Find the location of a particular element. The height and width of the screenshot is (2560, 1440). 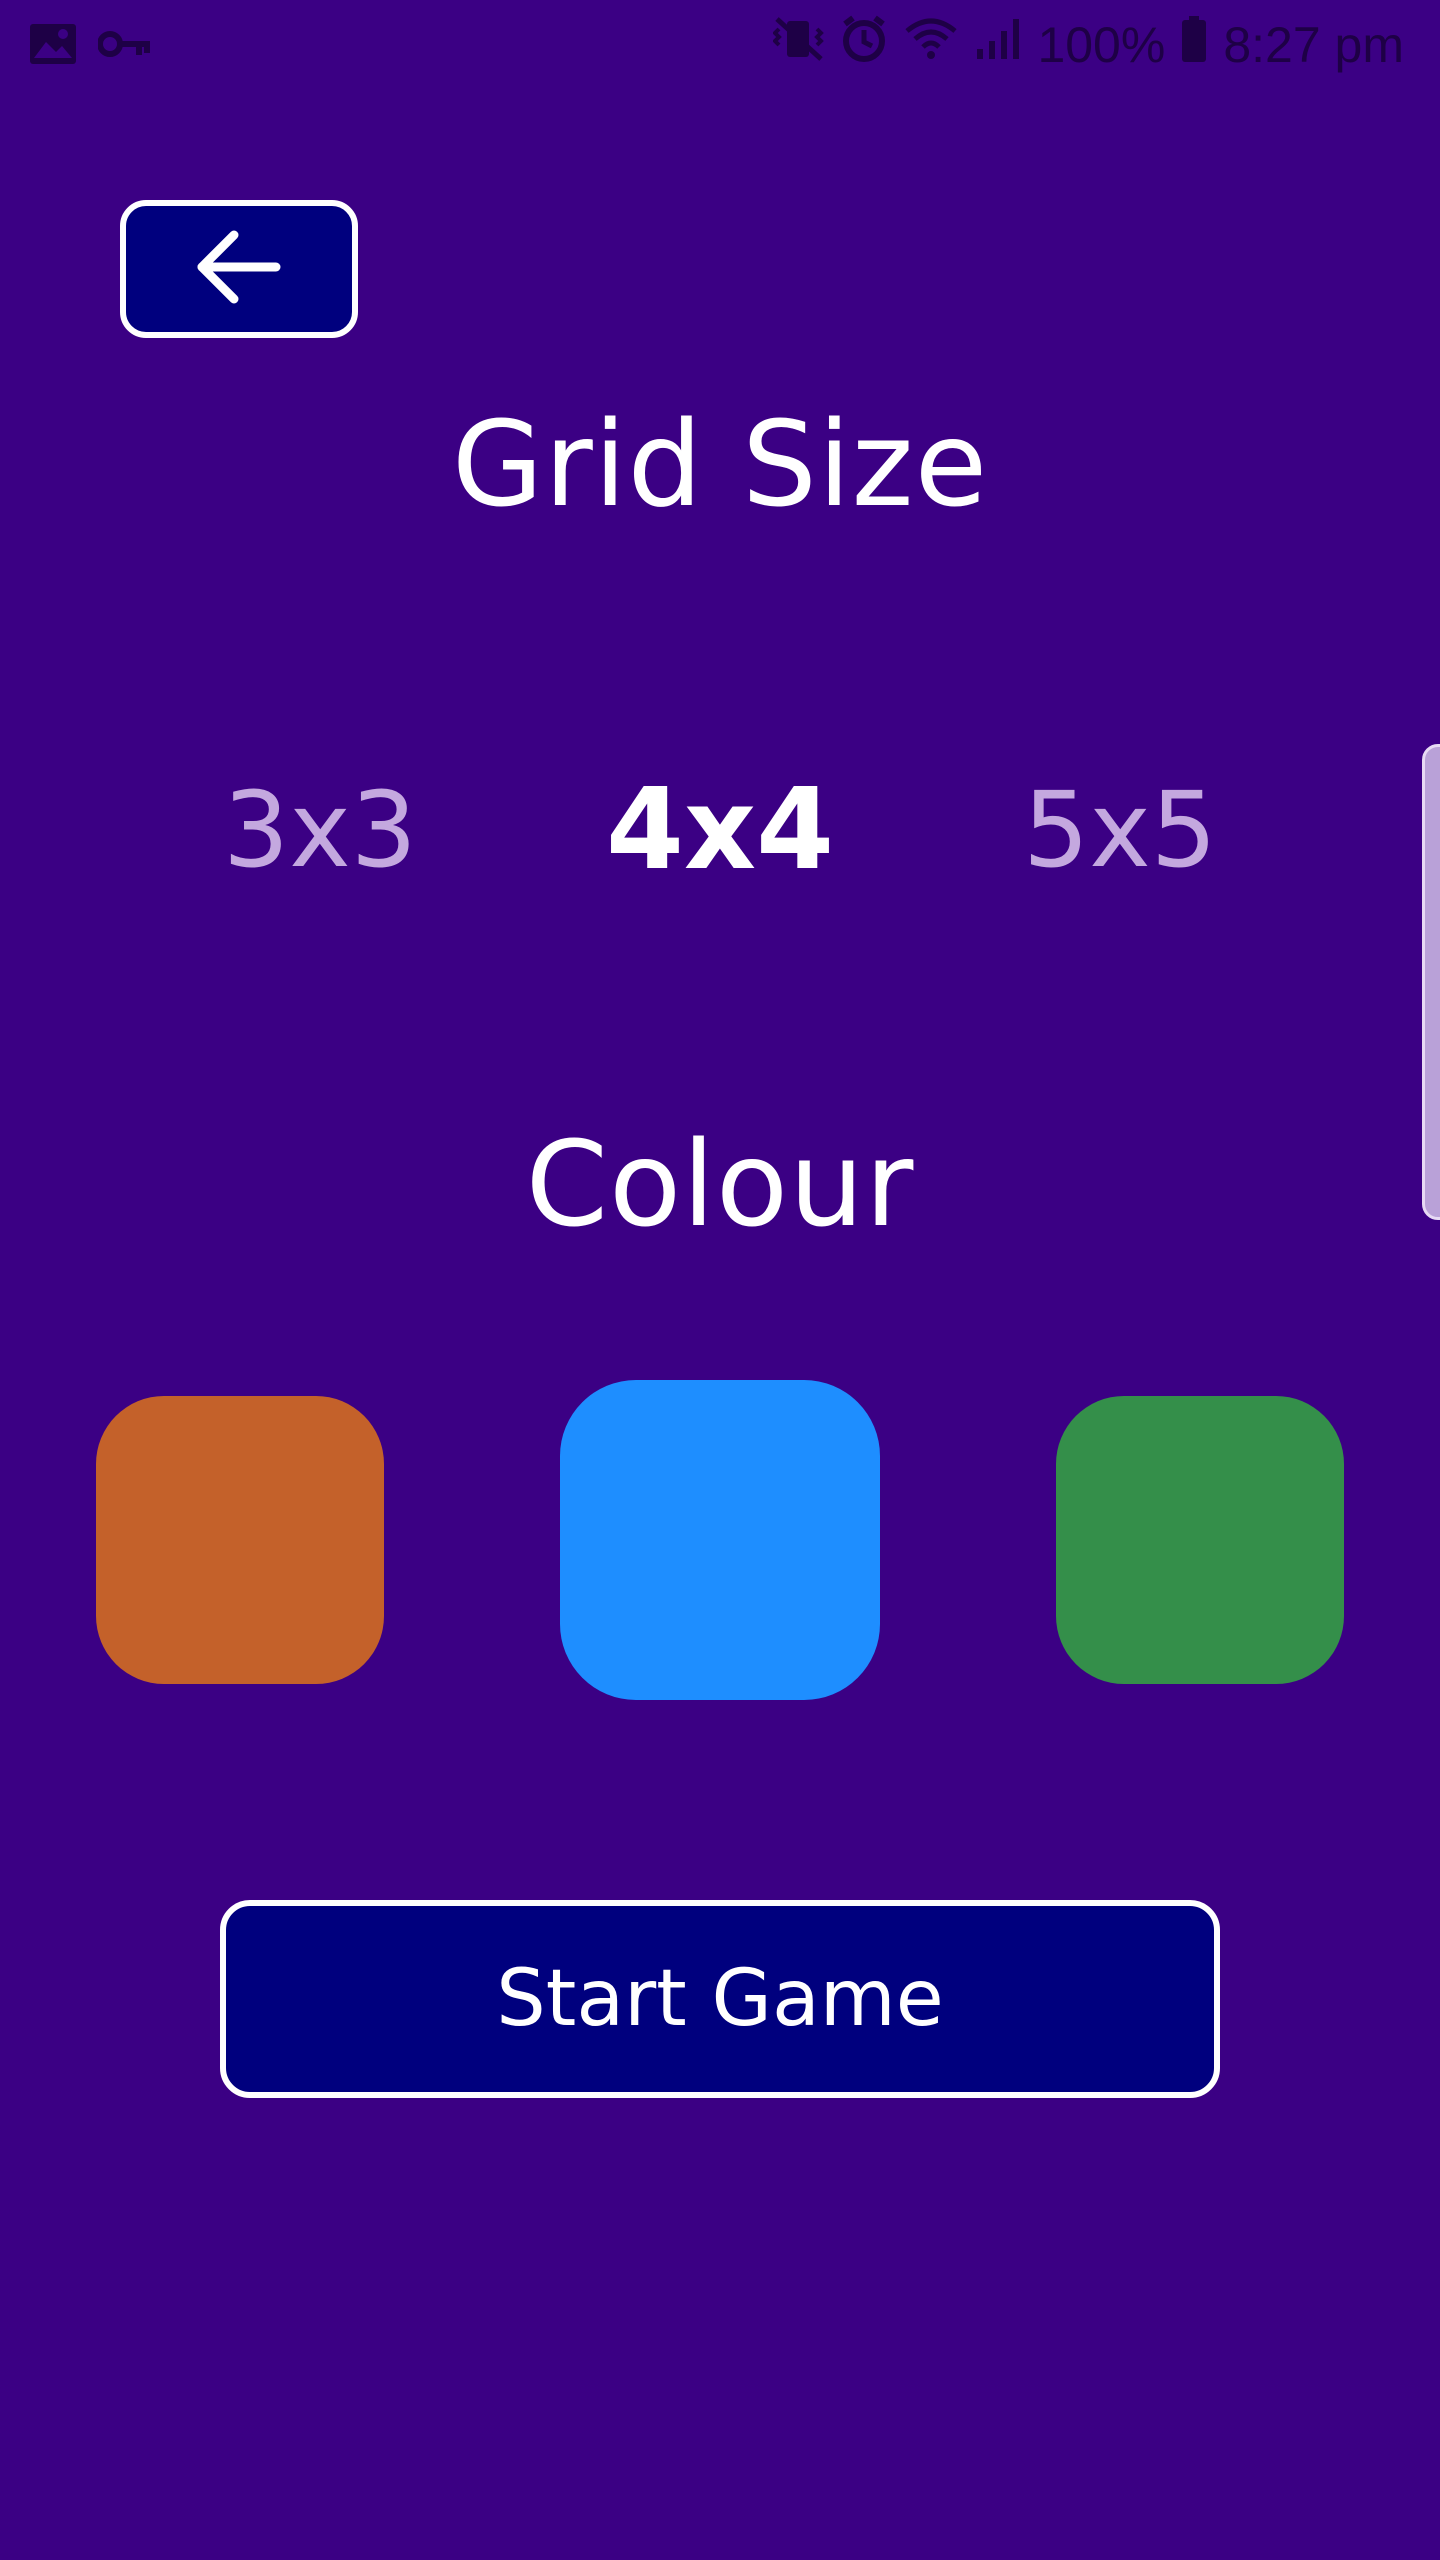

grid-size-title: Grid Size is located at coordinates (720, 464).